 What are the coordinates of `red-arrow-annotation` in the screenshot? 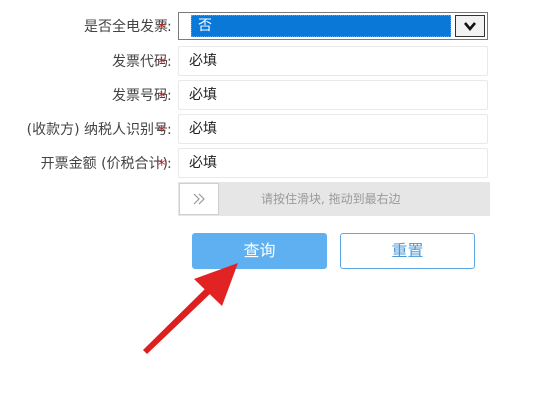 It's located at (190, 308).